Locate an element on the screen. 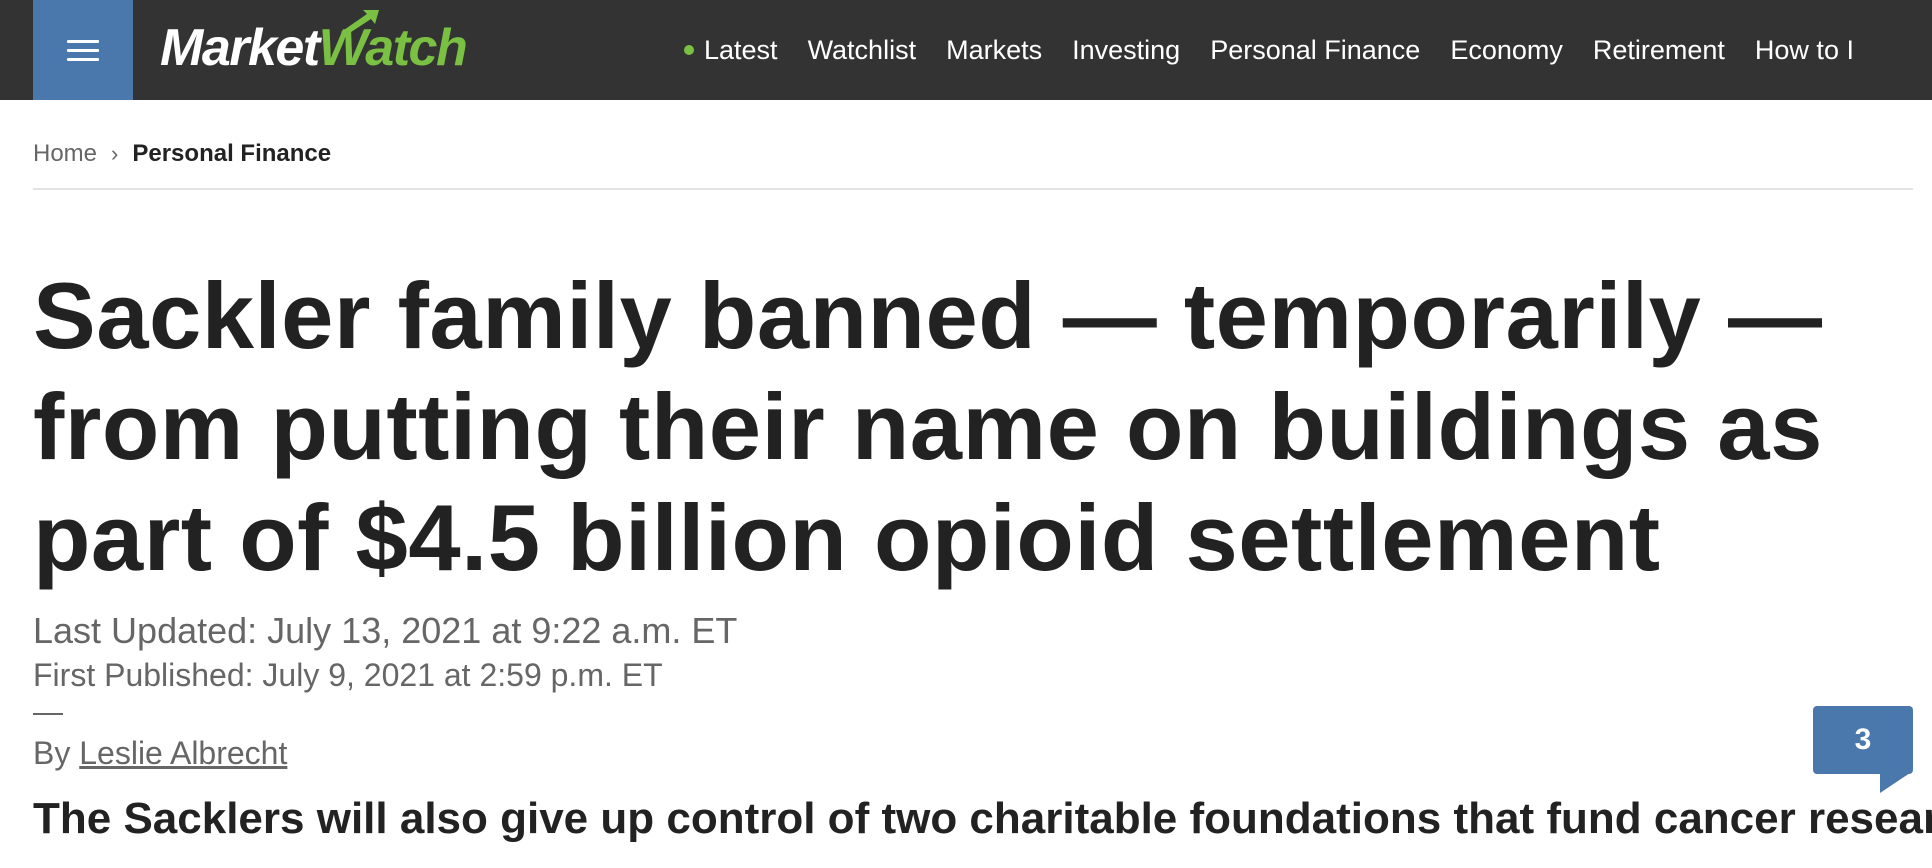  hamburger-menu-icon is located at coordinates (83, 50).